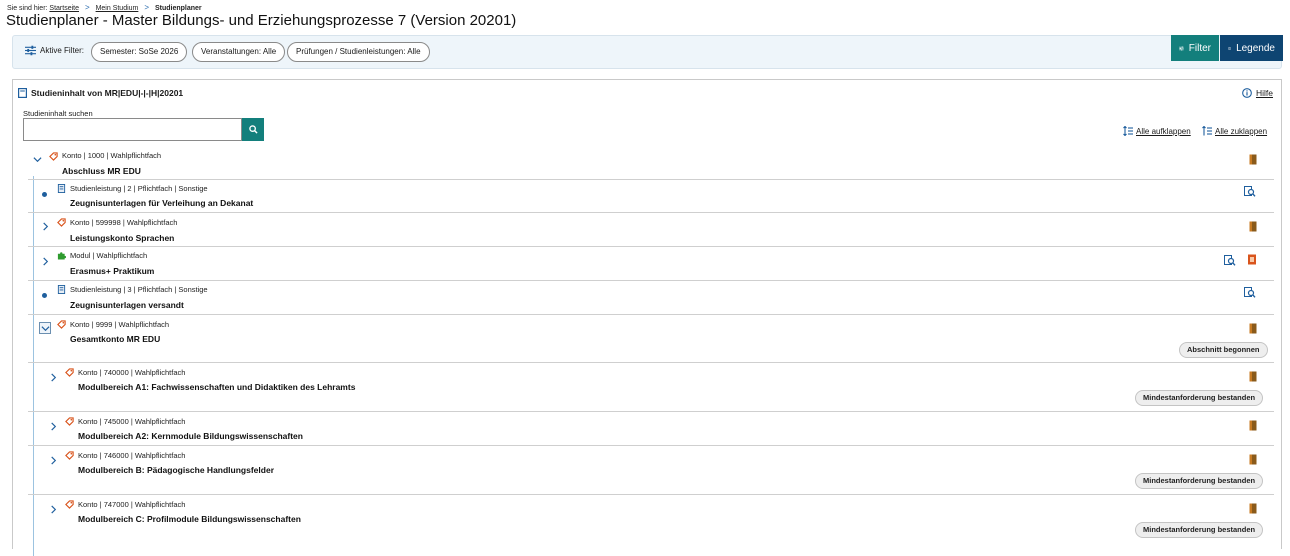 The image size is (1290, 556). What do you see at coordinates (122, 238) in the screenshot?
I see `tree-row-name: Leistungskonto Sprachen` at bounding box center [122, 238].